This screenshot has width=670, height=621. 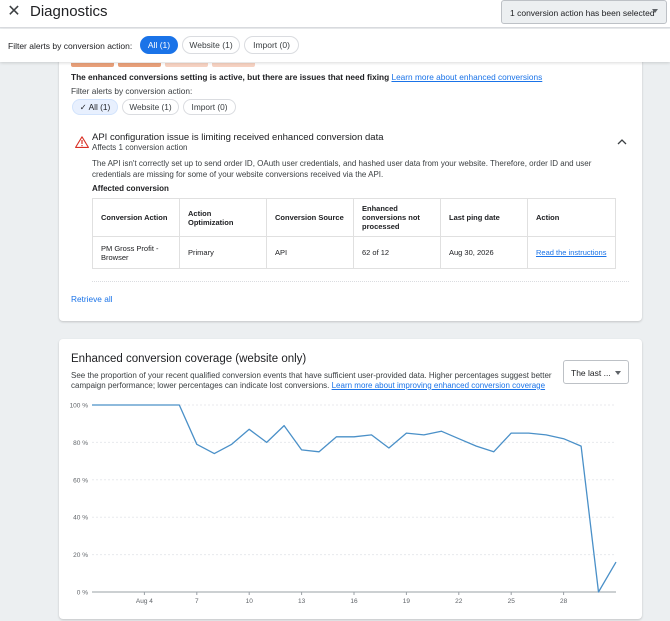 What do you see at coordinates (223, 252) in the screenshot?
I see `cell-action-optimization: Primary` at bounding box center [223, 252].